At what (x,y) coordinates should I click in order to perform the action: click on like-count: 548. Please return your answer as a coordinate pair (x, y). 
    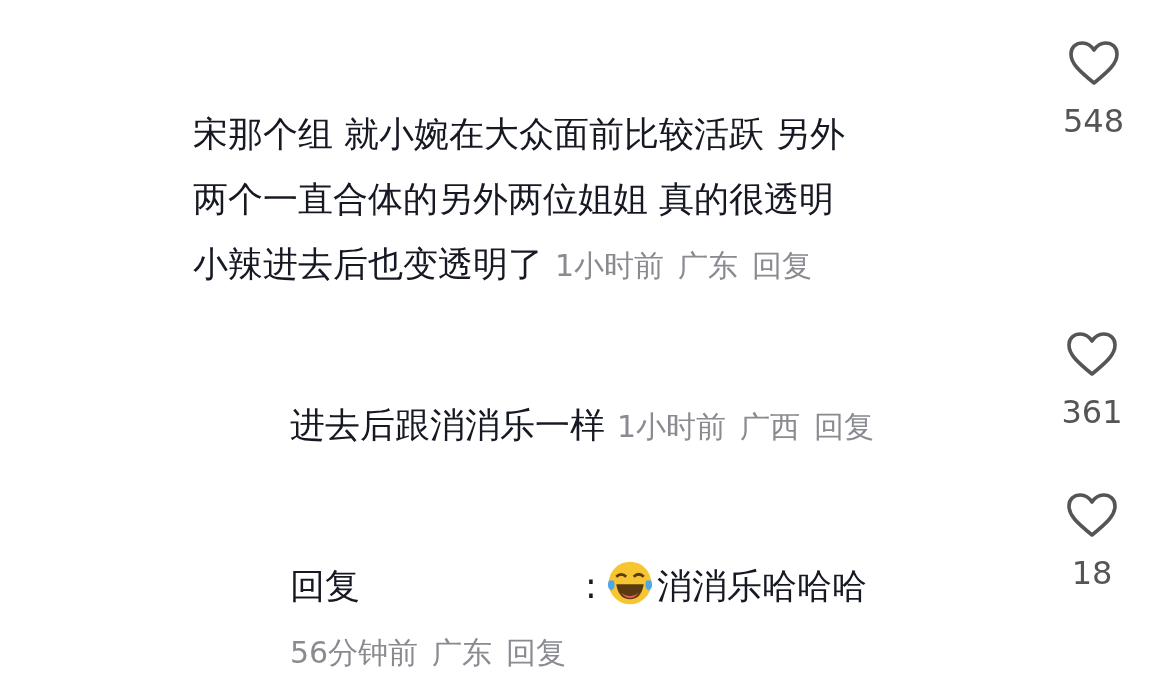
    Looking at the image, I should click on (1093, 121).